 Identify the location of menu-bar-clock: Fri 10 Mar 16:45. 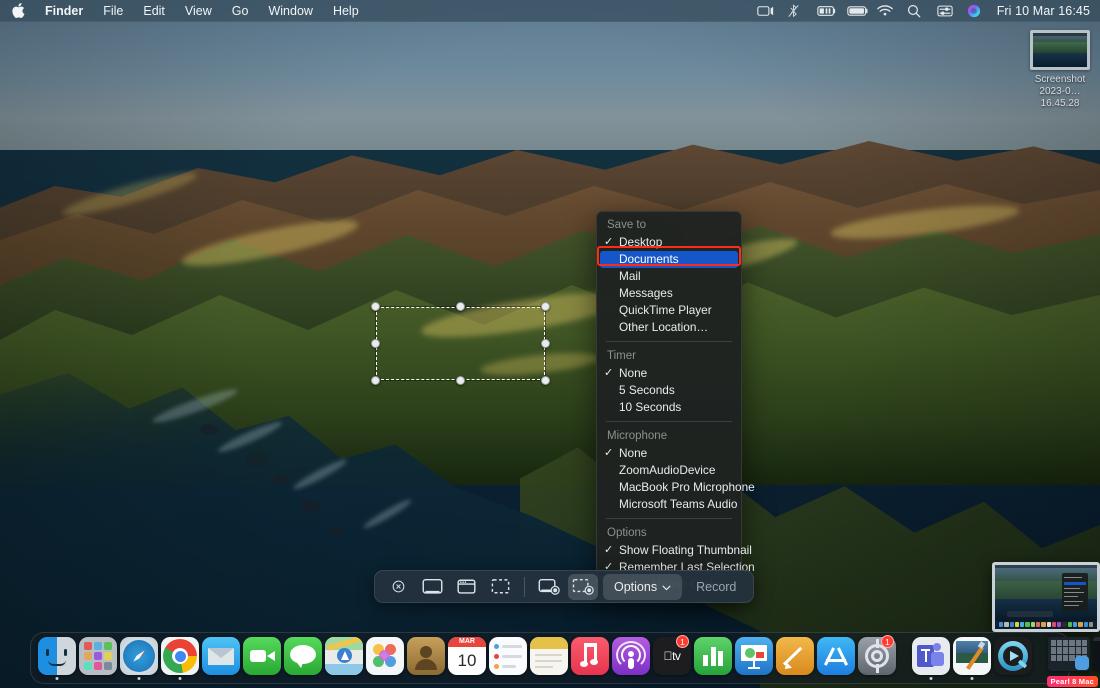
(1043, 11).